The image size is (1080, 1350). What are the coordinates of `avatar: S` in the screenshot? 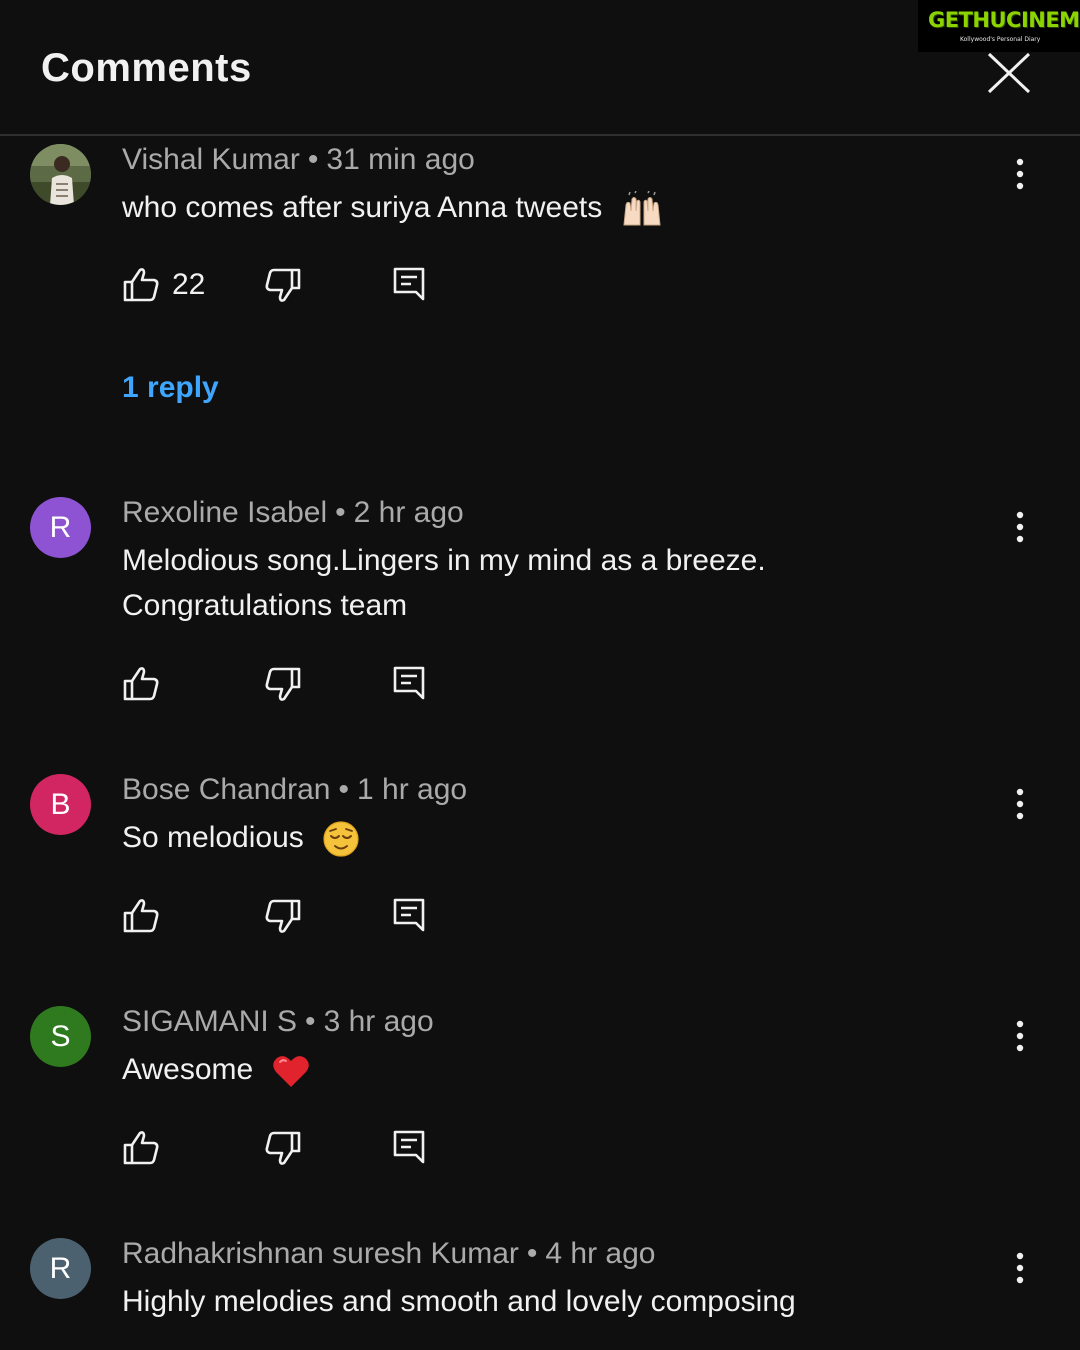 It's located at (60, 1036).